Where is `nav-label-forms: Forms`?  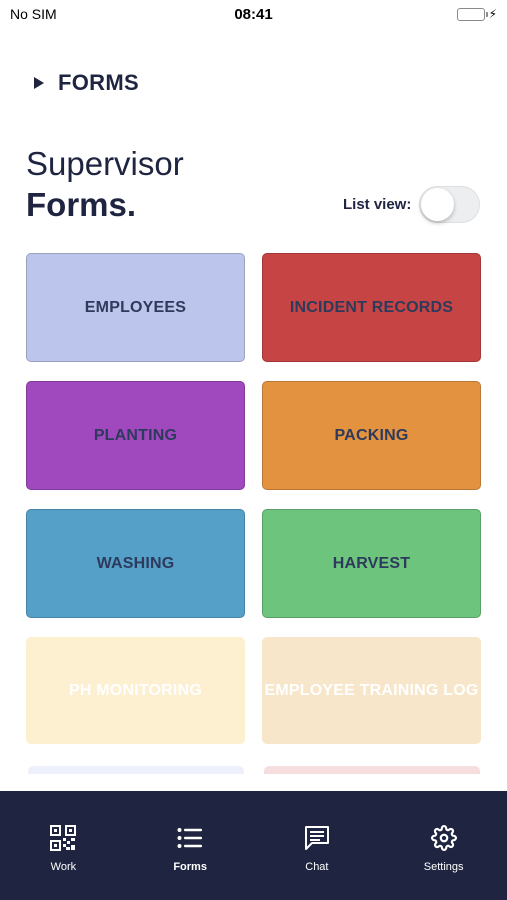
nav-label-forms: Forms is located at coordinates (190, 867).